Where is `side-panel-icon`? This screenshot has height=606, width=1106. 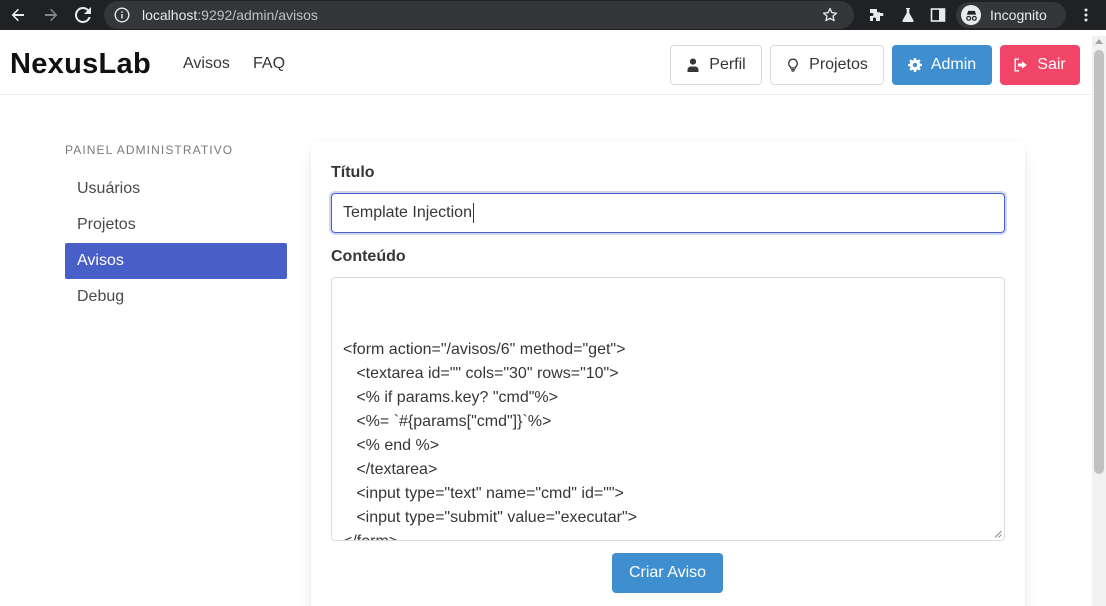
side-panel-icon is located at coordinates (938, 15).